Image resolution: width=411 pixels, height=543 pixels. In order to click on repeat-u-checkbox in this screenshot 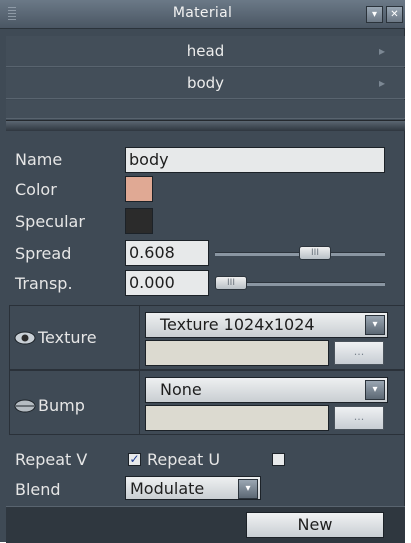, I will do `click(278, 459)`.